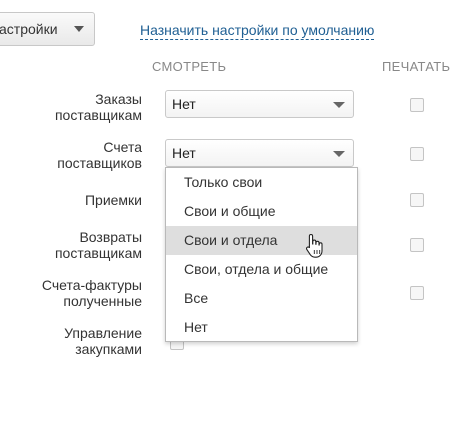  Describe the element at coordinates (110, 237) in the screenshot. I see `row-label-line: Возвраты` at that location.